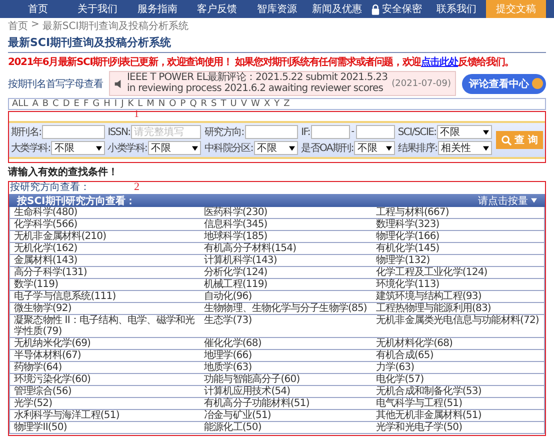 The width and height of the screenshot is (554, 441). Describe the element at coordinates (458, 260) in the screenshot. I see `category-link: 物理学(132)` at that location.